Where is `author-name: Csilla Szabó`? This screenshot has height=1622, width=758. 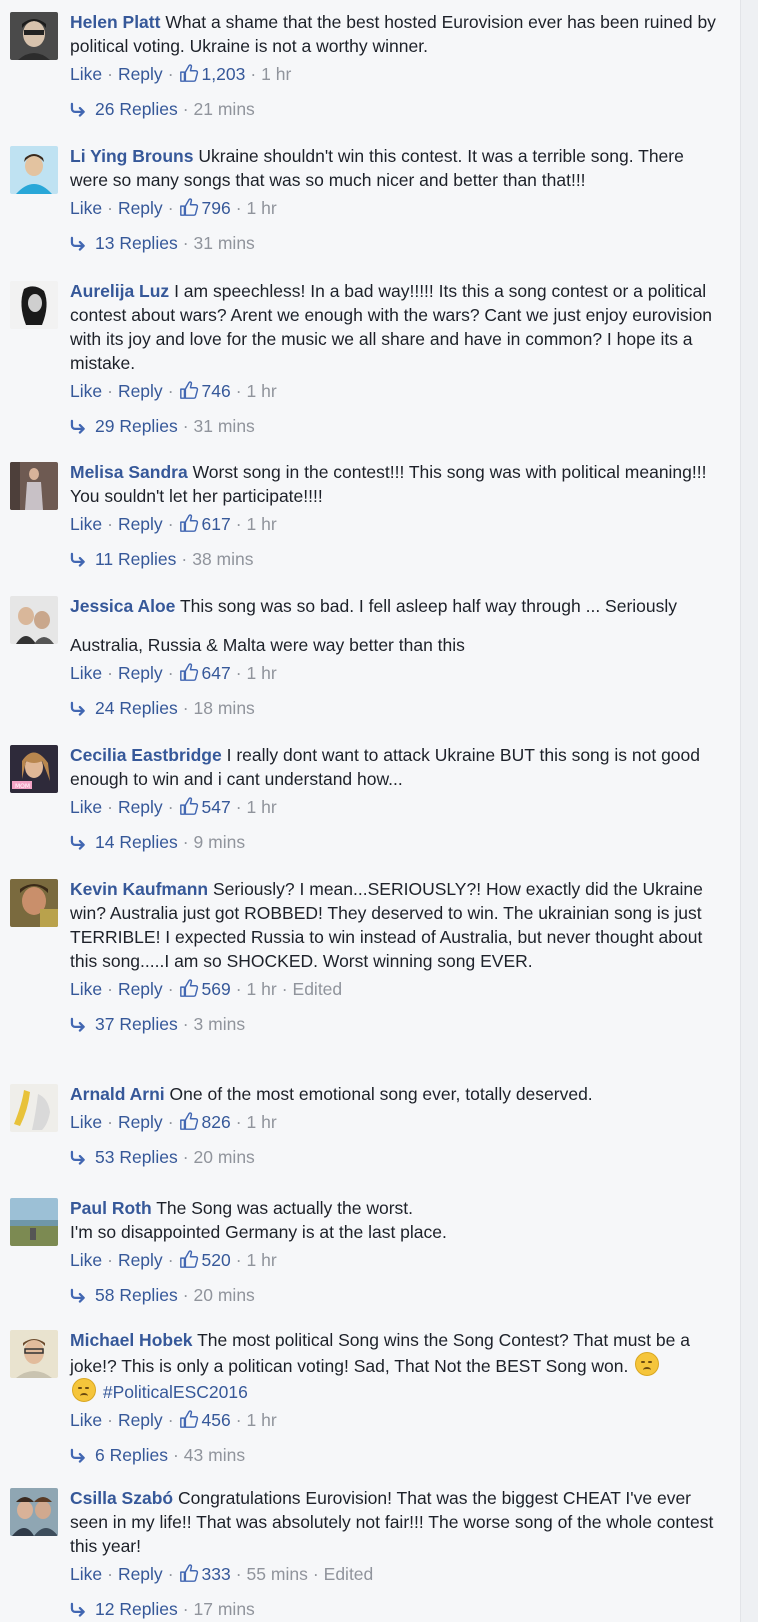
author-name: Csilla Szabó is located at coordinates (121, 1498).